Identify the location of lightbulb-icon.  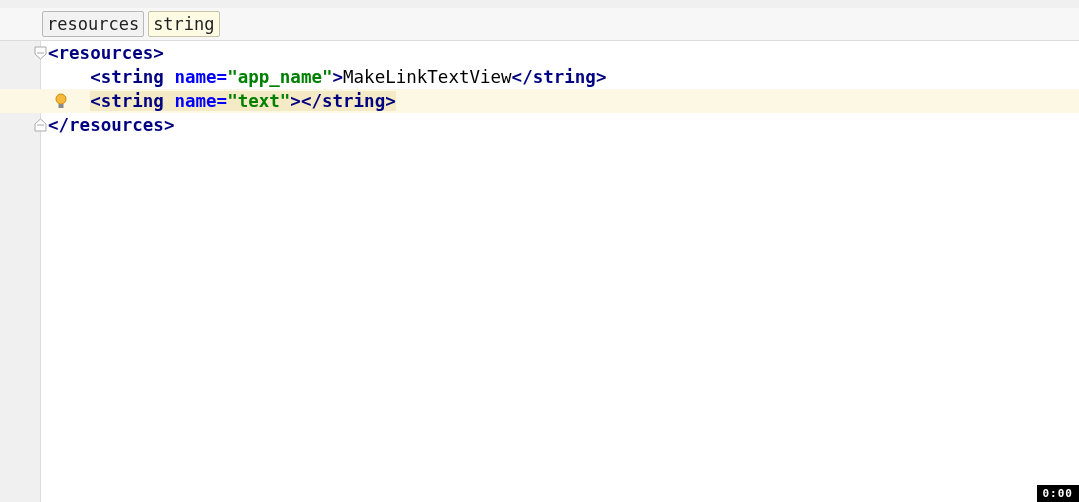
(61, 101).